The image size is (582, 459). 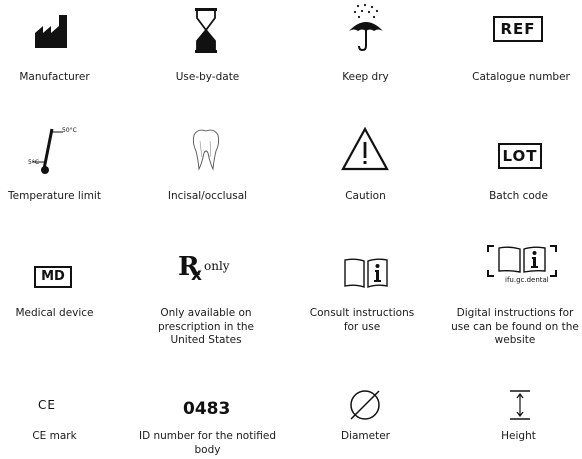 I want to click on symbol-label: Incisal/occlusal, so click(x=207, y=196).